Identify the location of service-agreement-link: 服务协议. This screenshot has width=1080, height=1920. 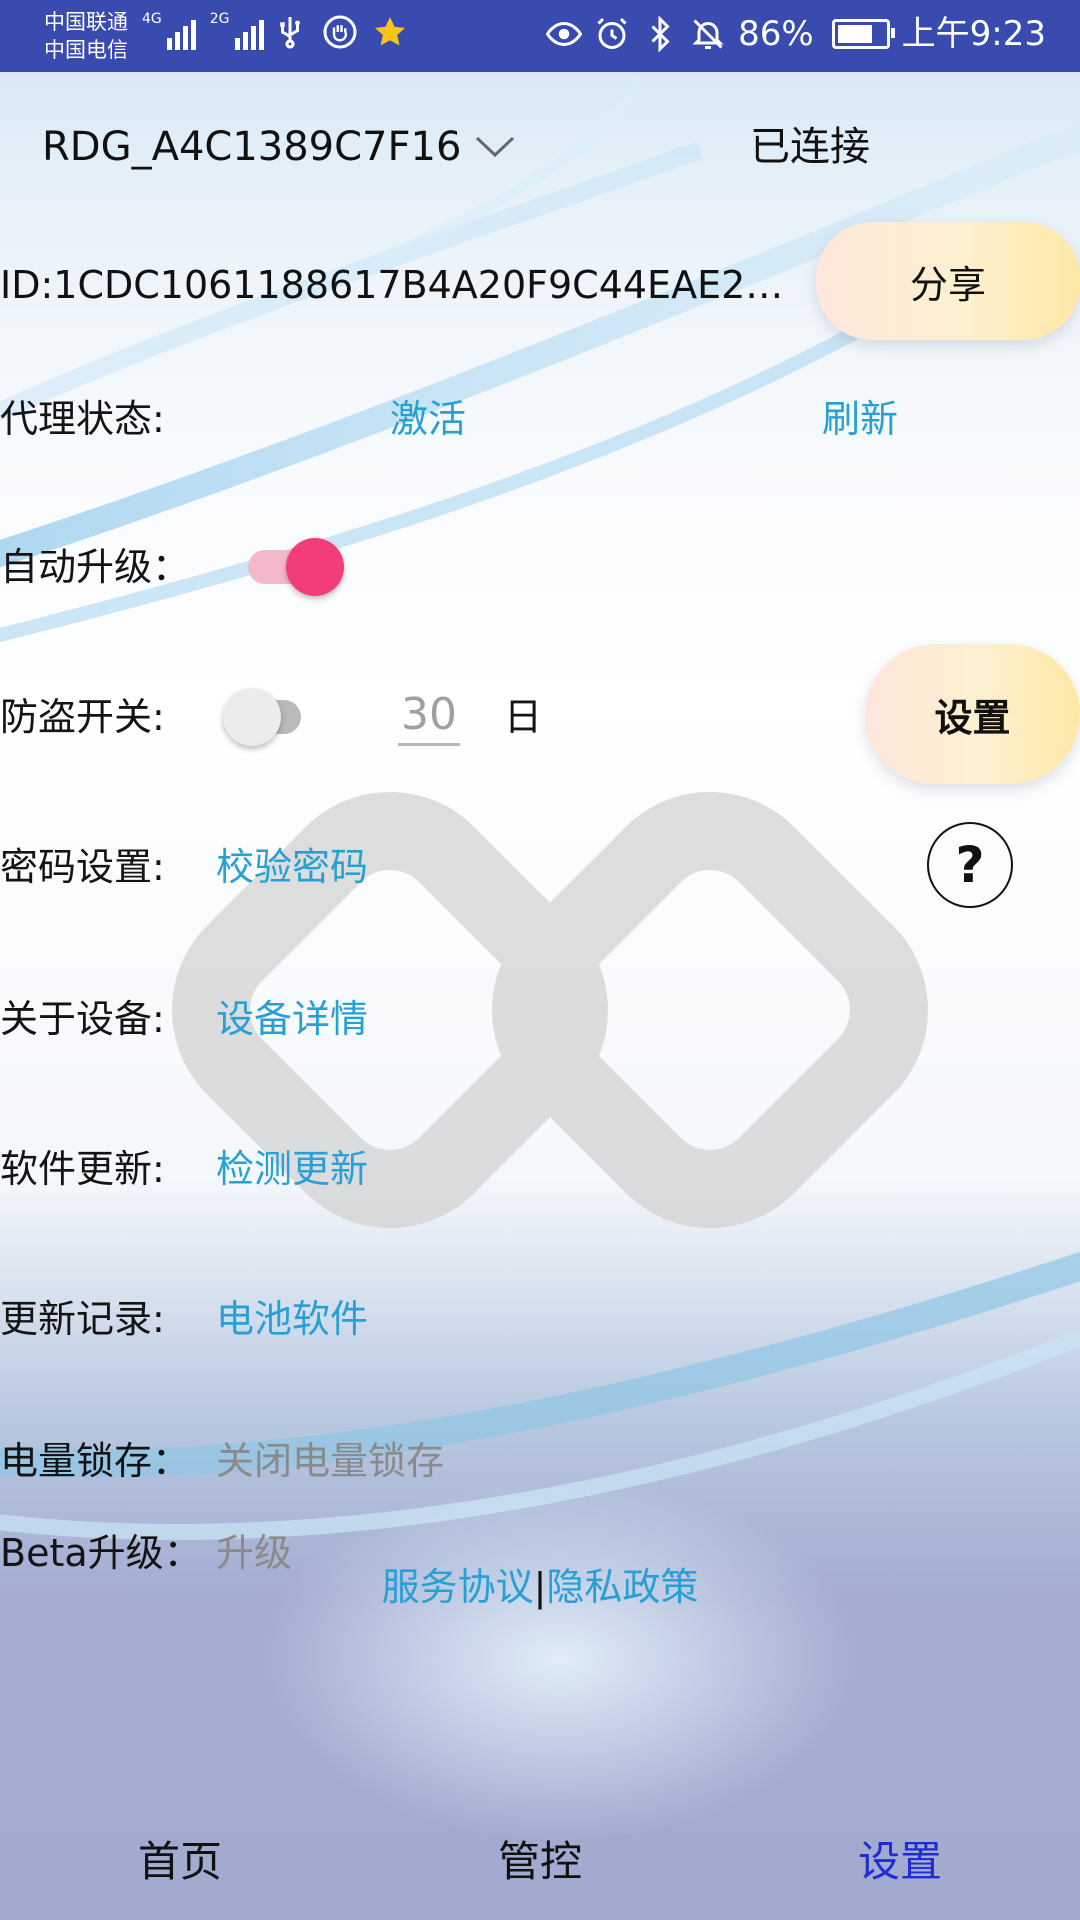
(458, 1587).